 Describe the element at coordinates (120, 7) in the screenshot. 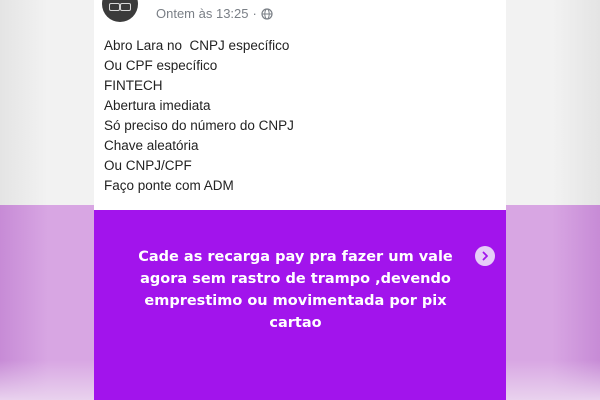

I see `avatar-glasses-icon` at that location.